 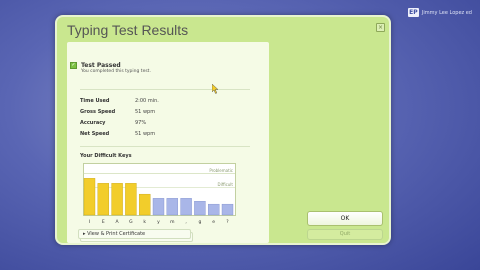 I want to click on stat-row-accuracy: Accuracy 97%, so click(x=165, y=122).